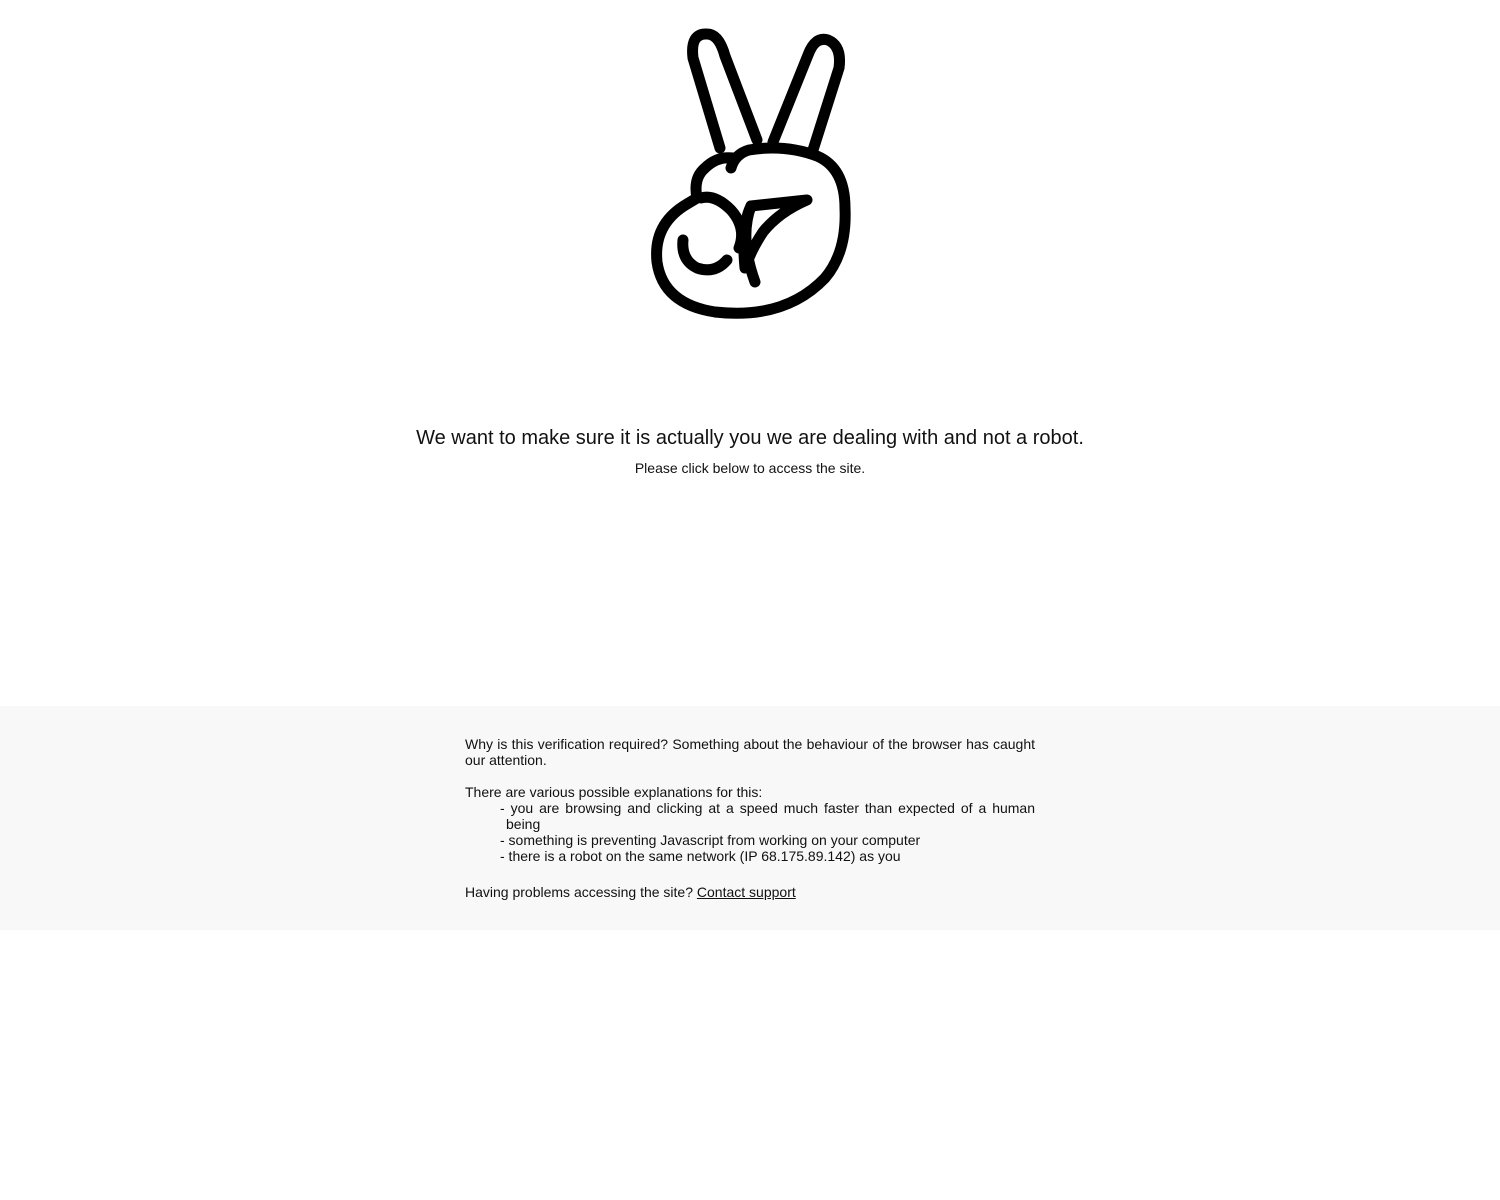  I want to click on access-instruction: Please click below to access the site., so click(750, 468).